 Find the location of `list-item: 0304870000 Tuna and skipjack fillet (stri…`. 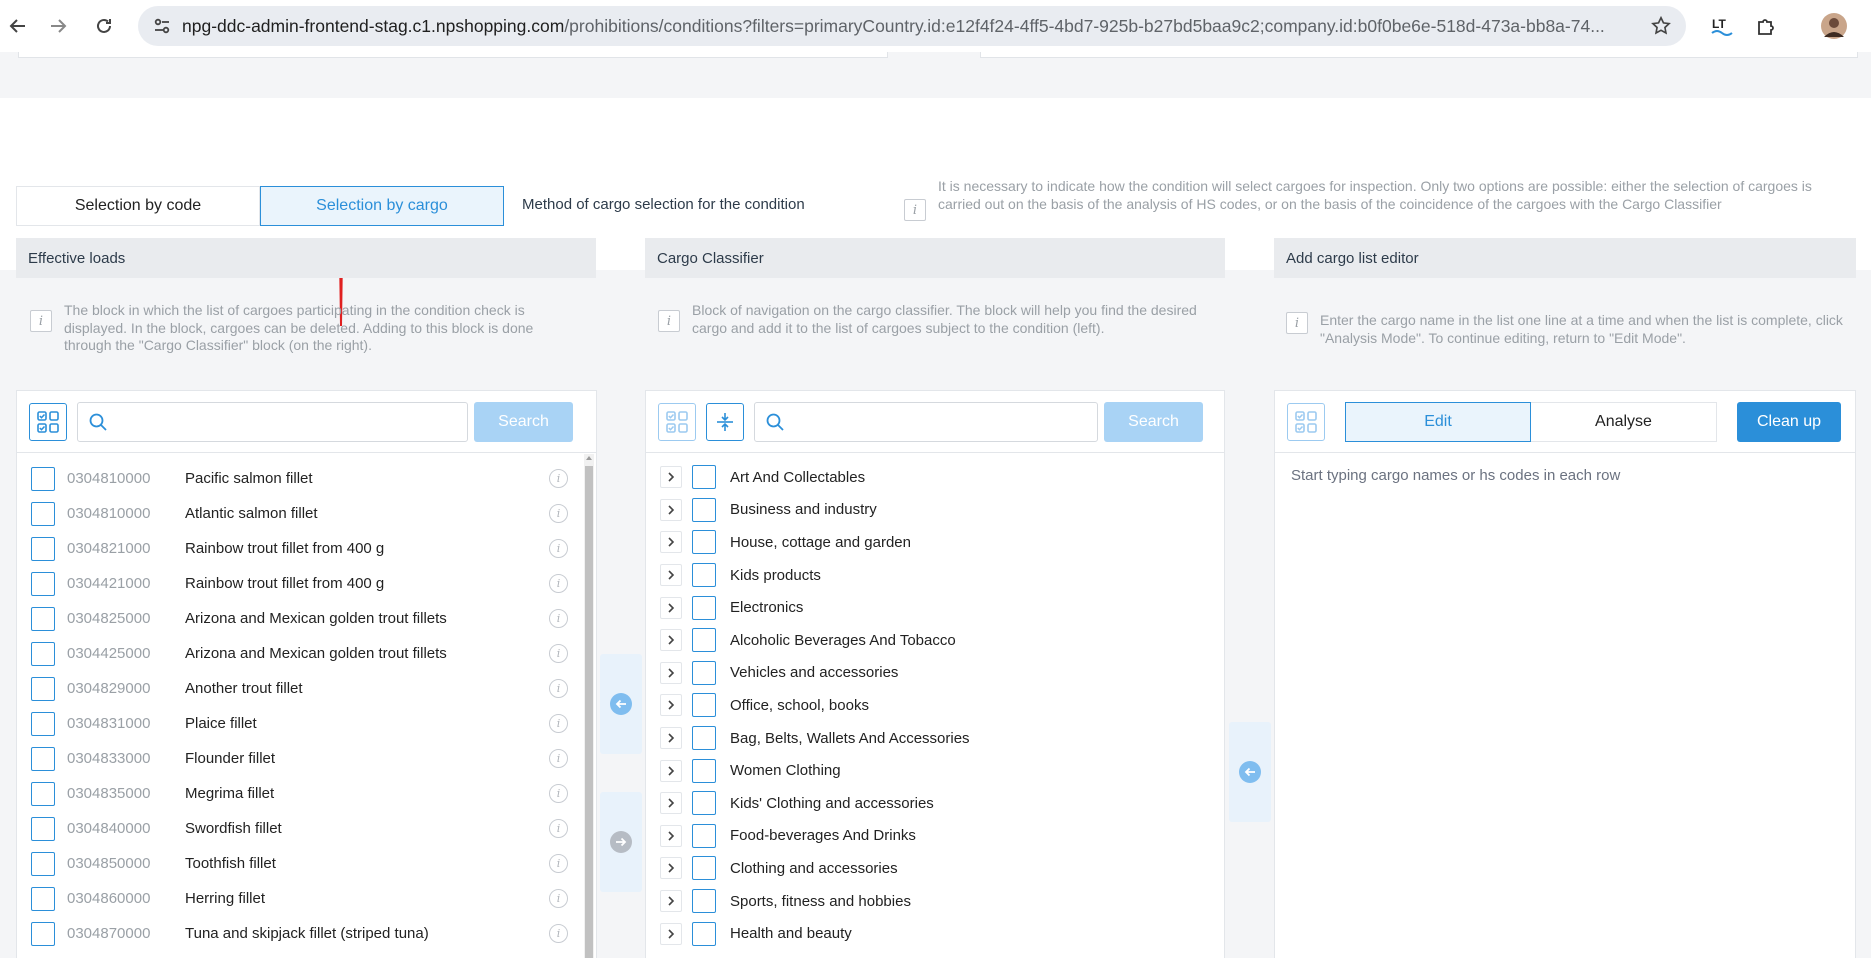

list-item: 0304870000 Tuna and skipjack fillet (stri… is located at coordinates (306, 933).